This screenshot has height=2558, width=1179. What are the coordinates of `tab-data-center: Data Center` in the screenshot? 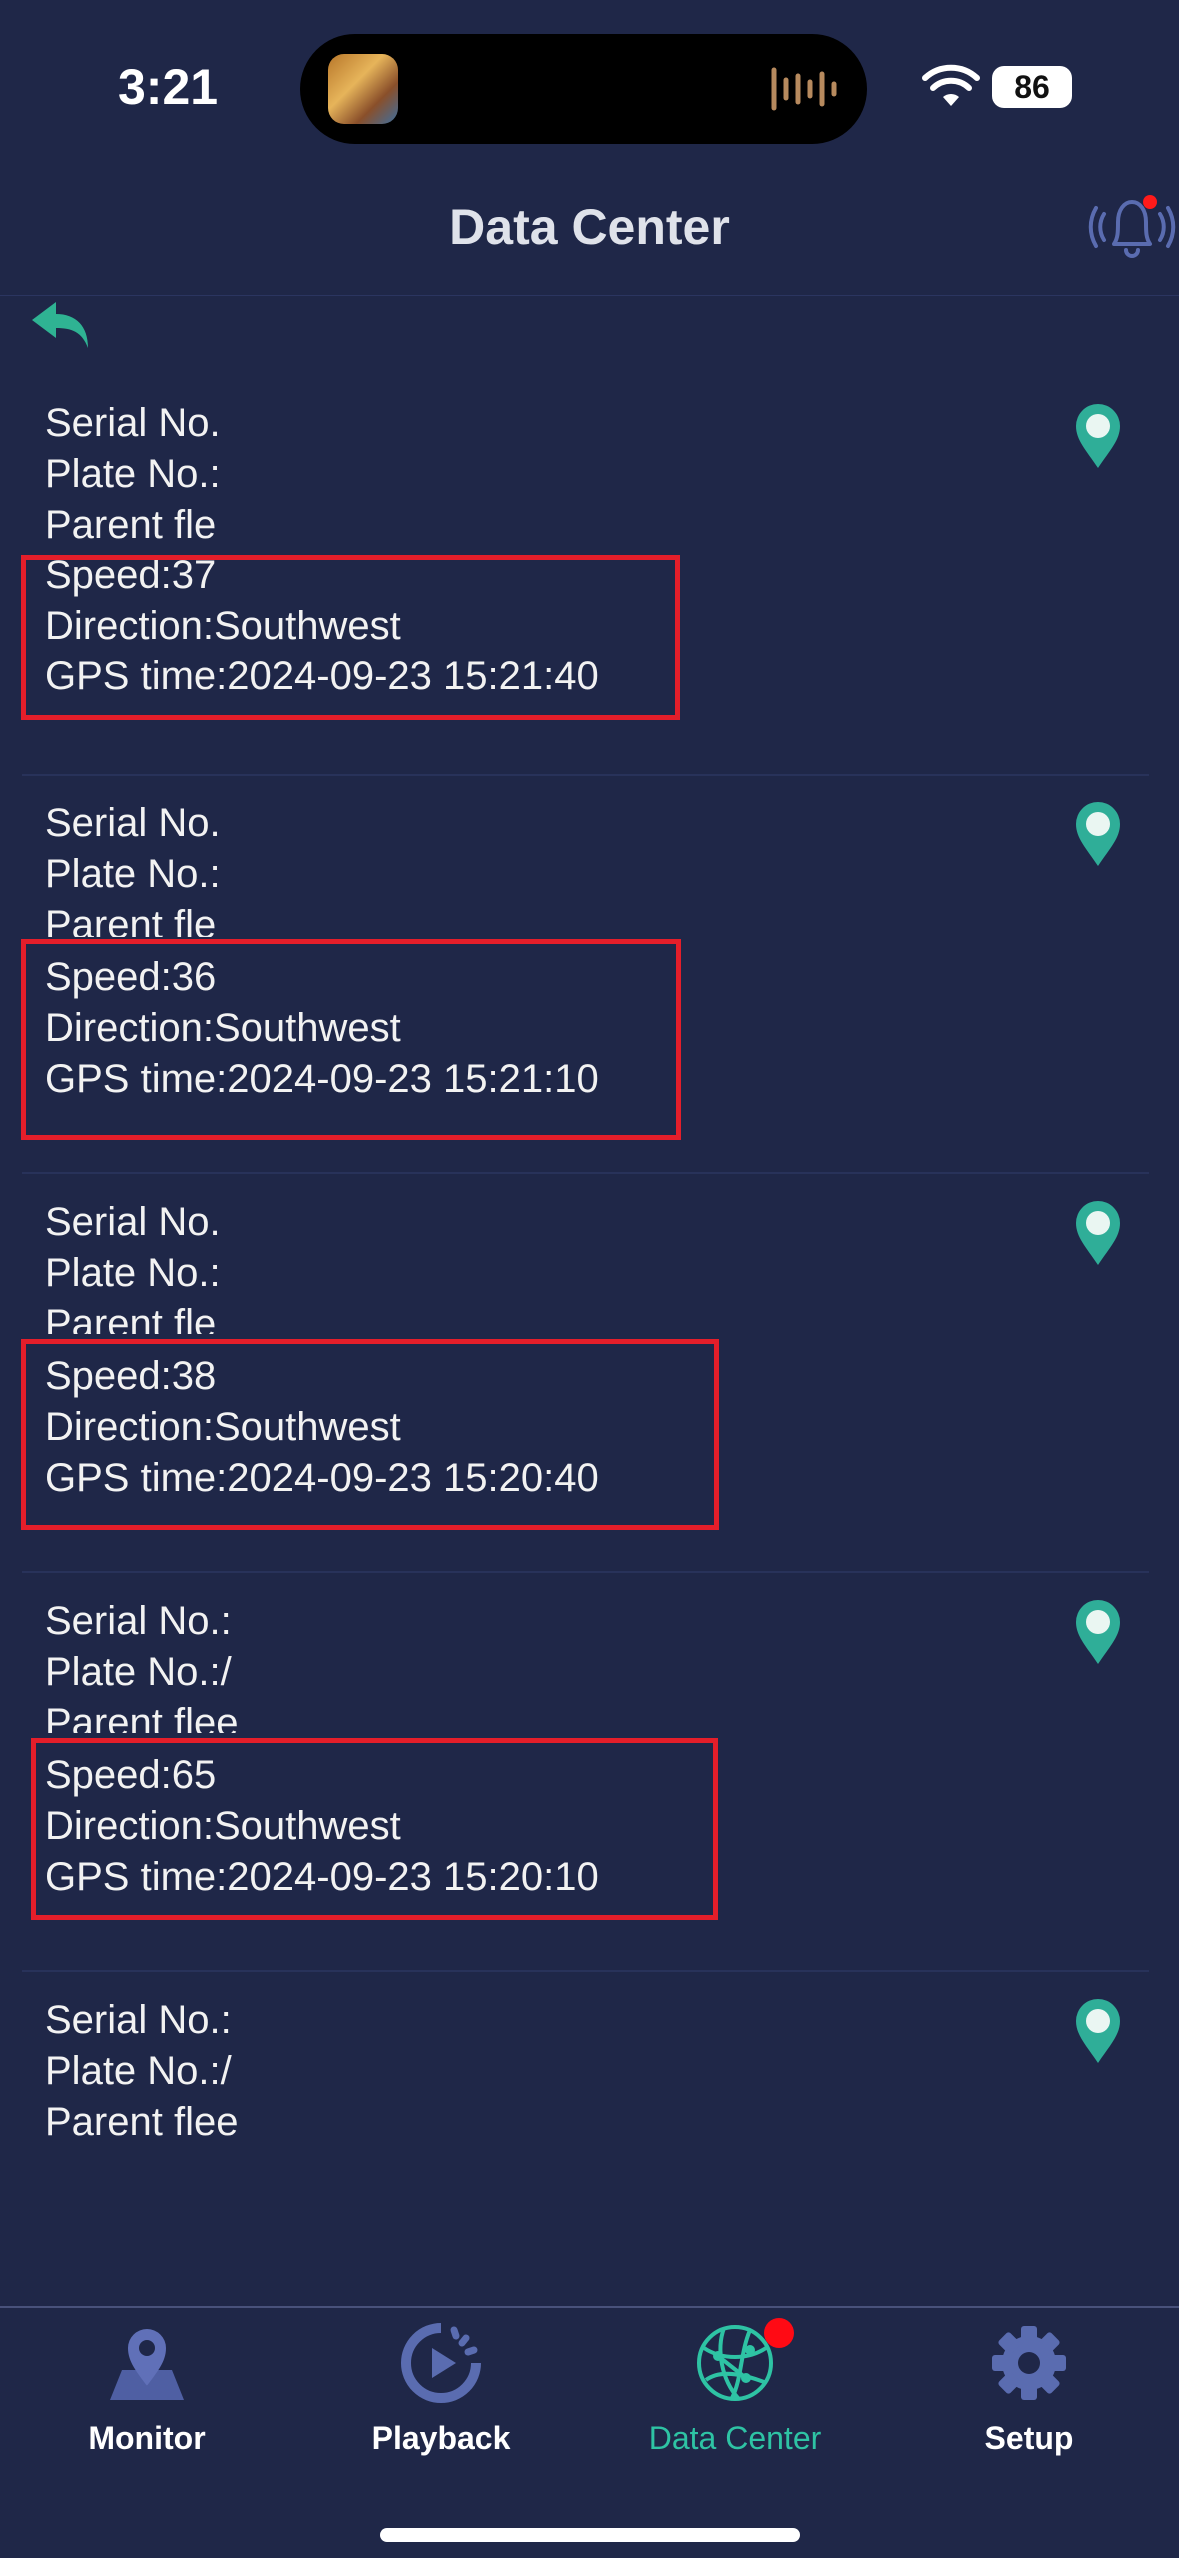 It's located at (735, 2393).